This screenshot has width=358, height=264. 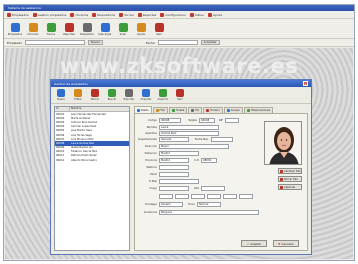 I want to click on clock-icon, so click(x=33, y=27).